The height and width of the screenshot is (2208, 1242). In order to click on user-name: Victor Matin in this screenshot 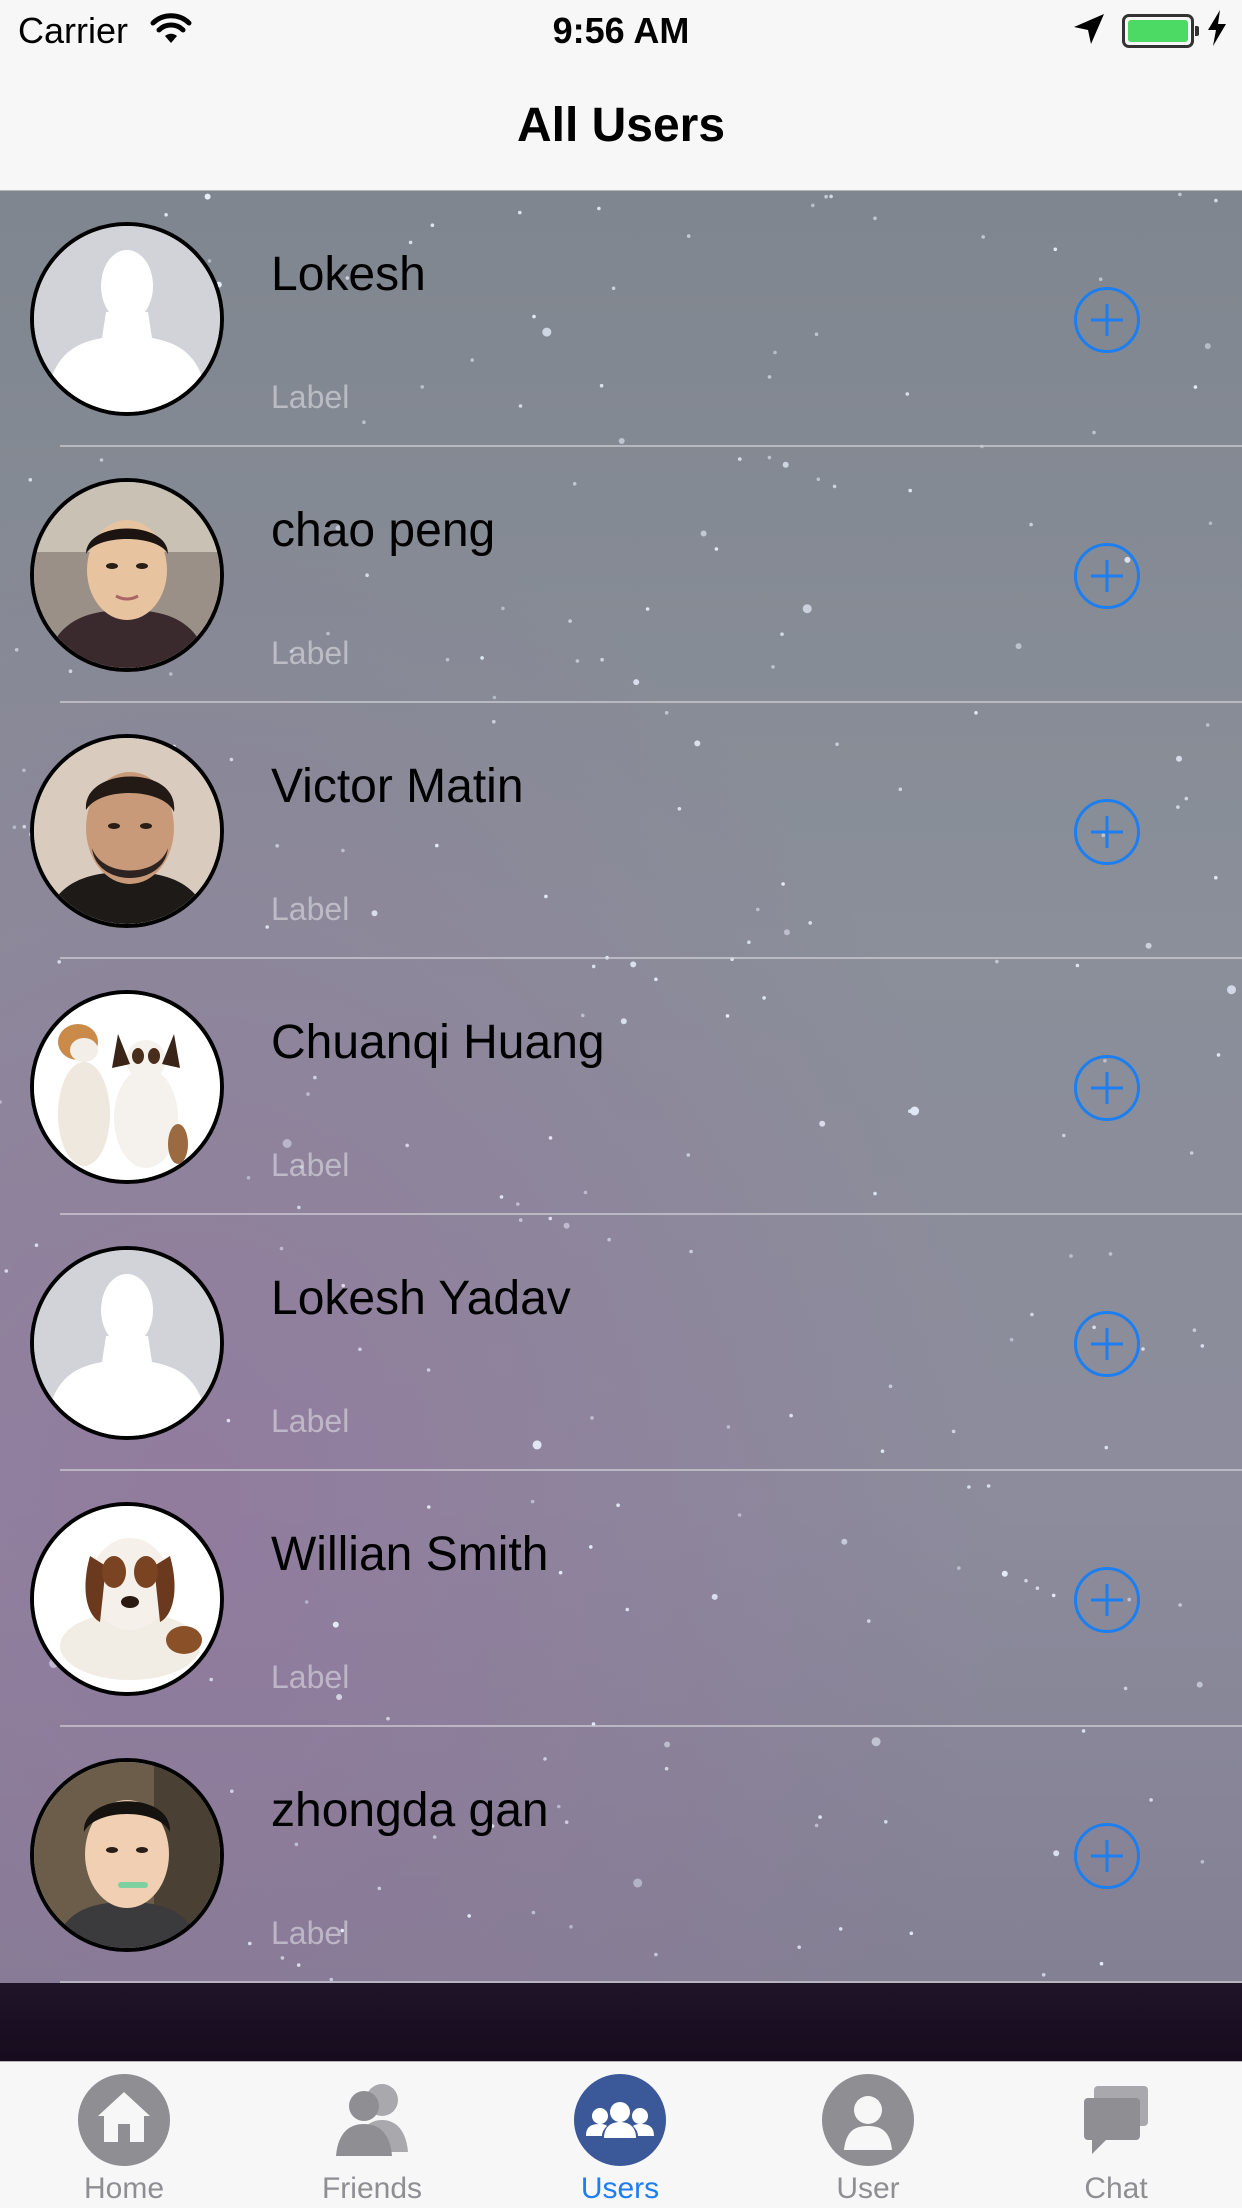, I will do `click(397, 786)`.